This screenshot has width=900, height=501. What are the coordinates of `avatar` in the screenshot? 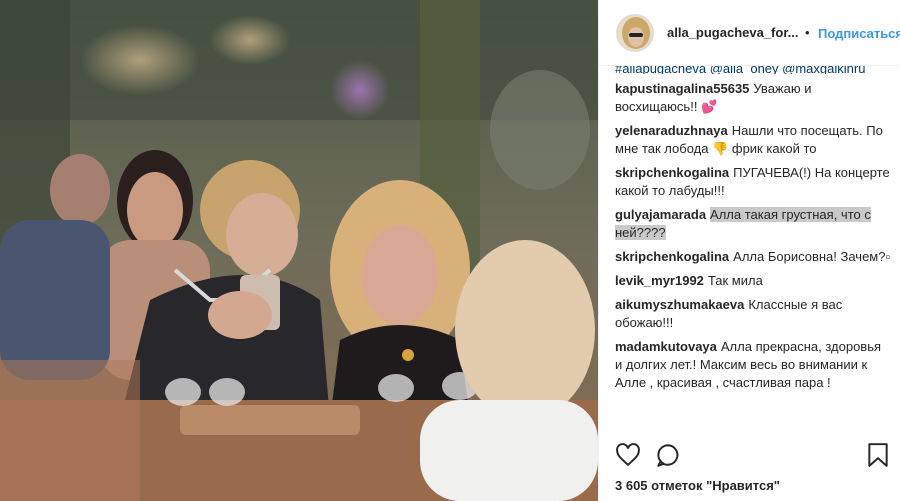 It's located at (635, 33).